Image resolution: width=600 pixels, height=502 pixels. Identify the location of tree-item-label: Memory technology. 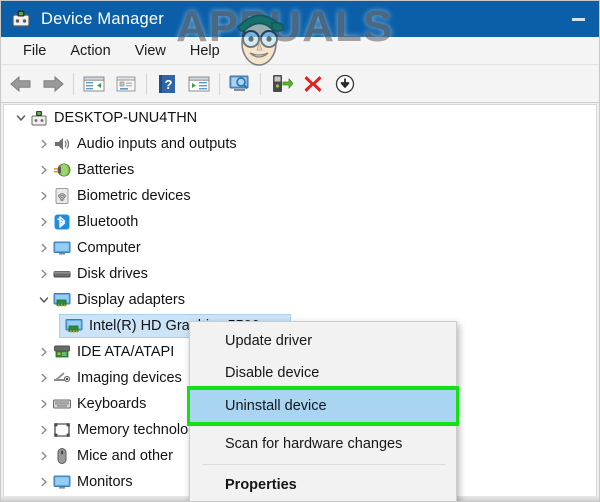
(140, 430).